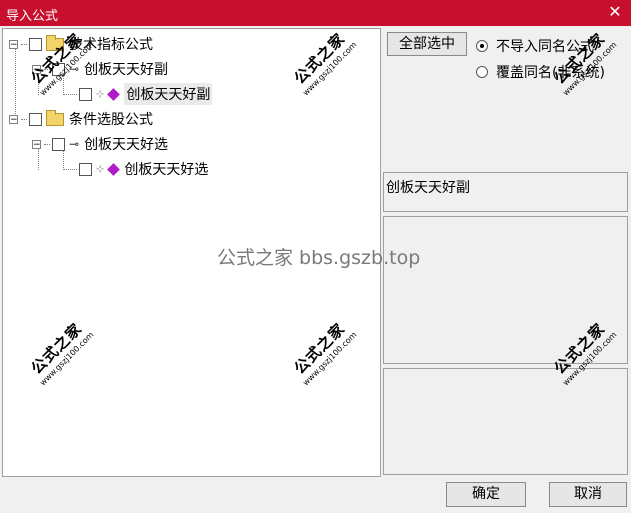 The image size is (631, 513). What do you see at coordinates (319, 258) in the screenshot?
I see `center-watermark: 公式之家 bbs.gszb.top` at bounding box center [319, 258].